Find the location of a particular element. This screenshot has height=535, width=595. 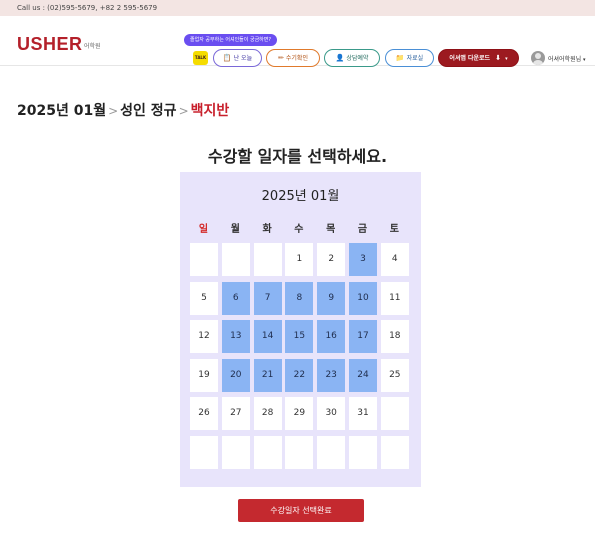

breadcrumb-current: 백지반 is located at coordinates (210, 111).